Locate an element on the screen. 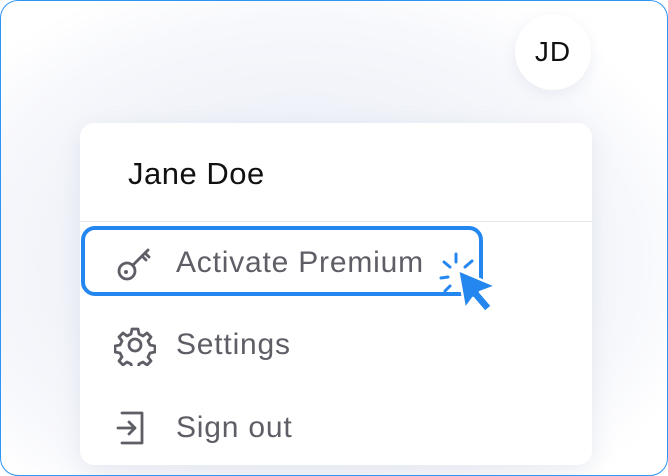 The image size is (668, 476). gear-icon is located at coordinates (135, 347).